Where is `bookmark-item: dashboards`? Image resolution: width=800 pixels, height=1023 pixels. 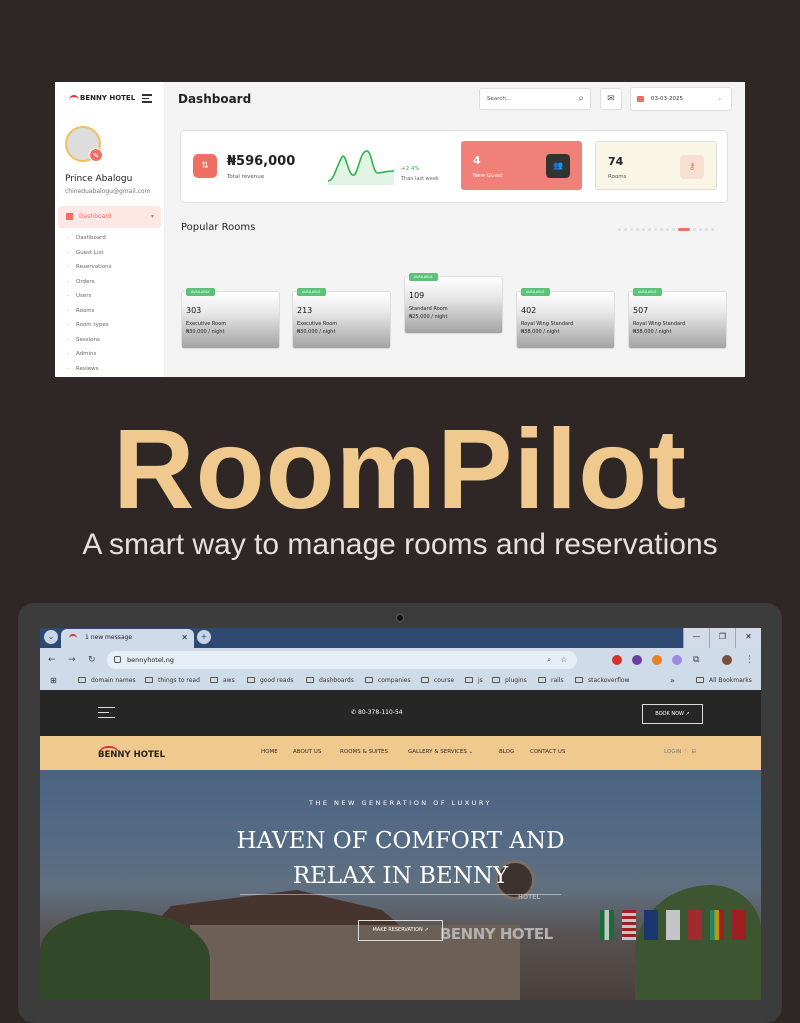 bookmark-item: dashboards is located at coordinates (330, 681).